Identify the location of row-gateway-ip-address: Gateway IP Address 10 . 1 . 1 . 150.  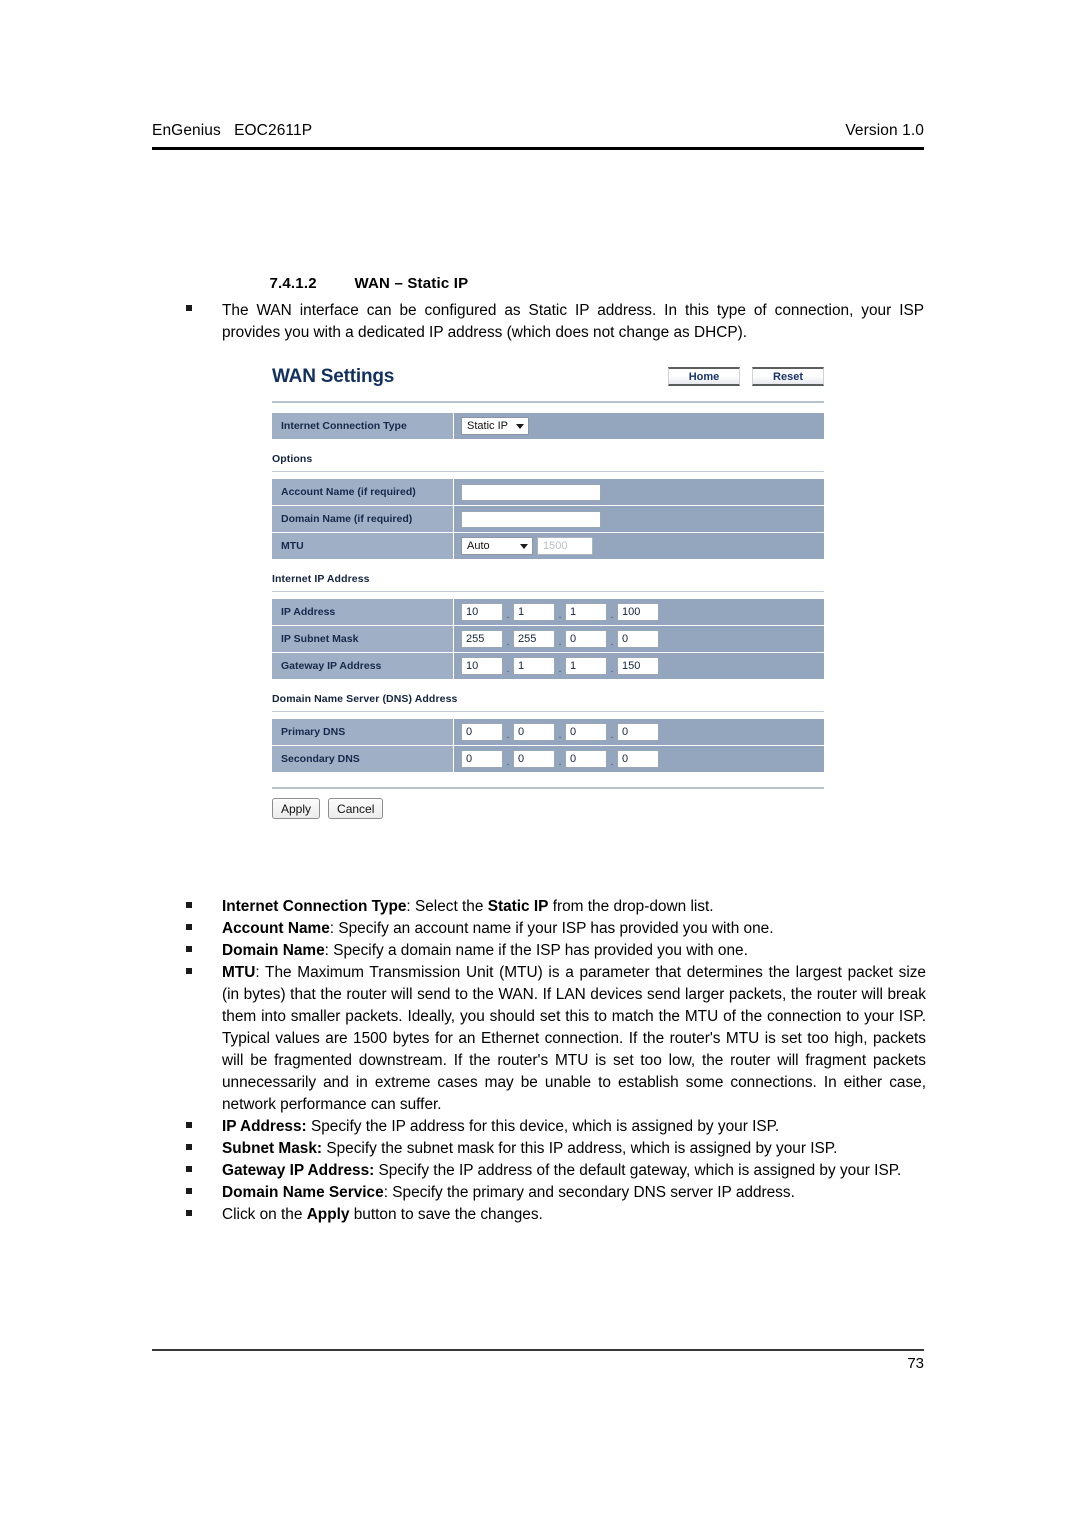
(548, 666).